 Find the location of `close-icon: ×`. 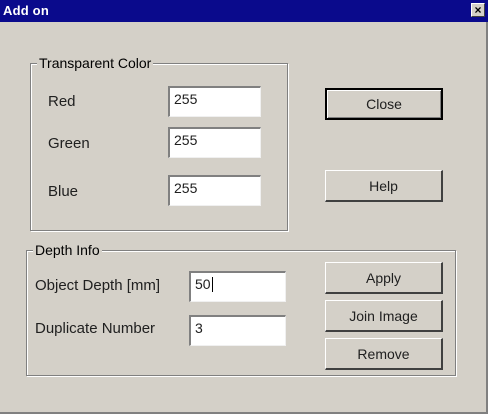

close-icon: × is located at coordinates (478, 10).